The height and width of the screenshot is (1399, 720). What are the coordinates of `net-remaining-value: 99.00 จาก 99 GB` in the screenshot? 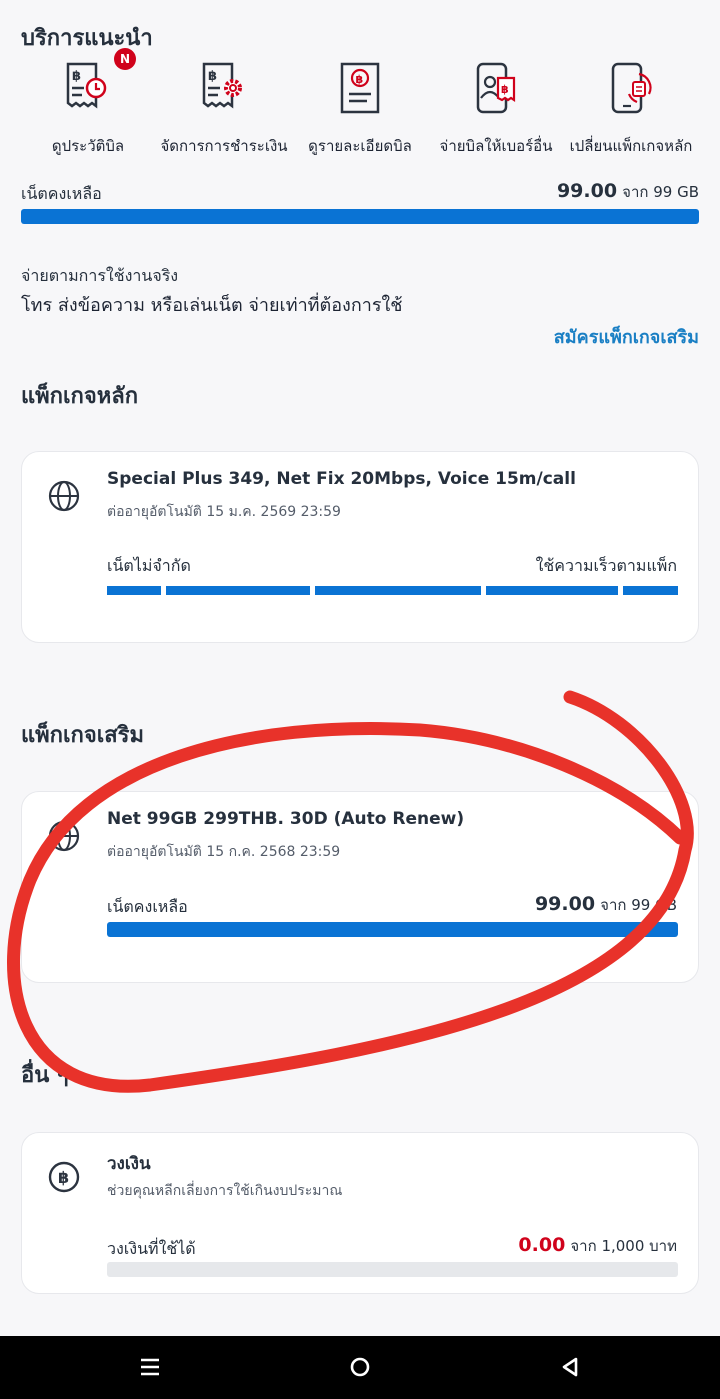 It's located at (628, 192).